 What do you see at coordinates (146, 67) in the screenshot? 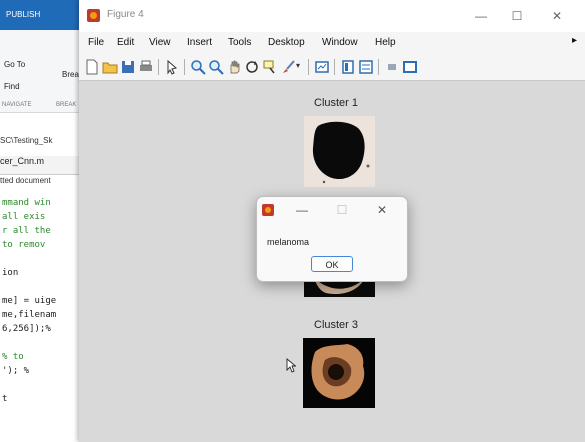
I see `print-icon` at bounding box center [146, 67].